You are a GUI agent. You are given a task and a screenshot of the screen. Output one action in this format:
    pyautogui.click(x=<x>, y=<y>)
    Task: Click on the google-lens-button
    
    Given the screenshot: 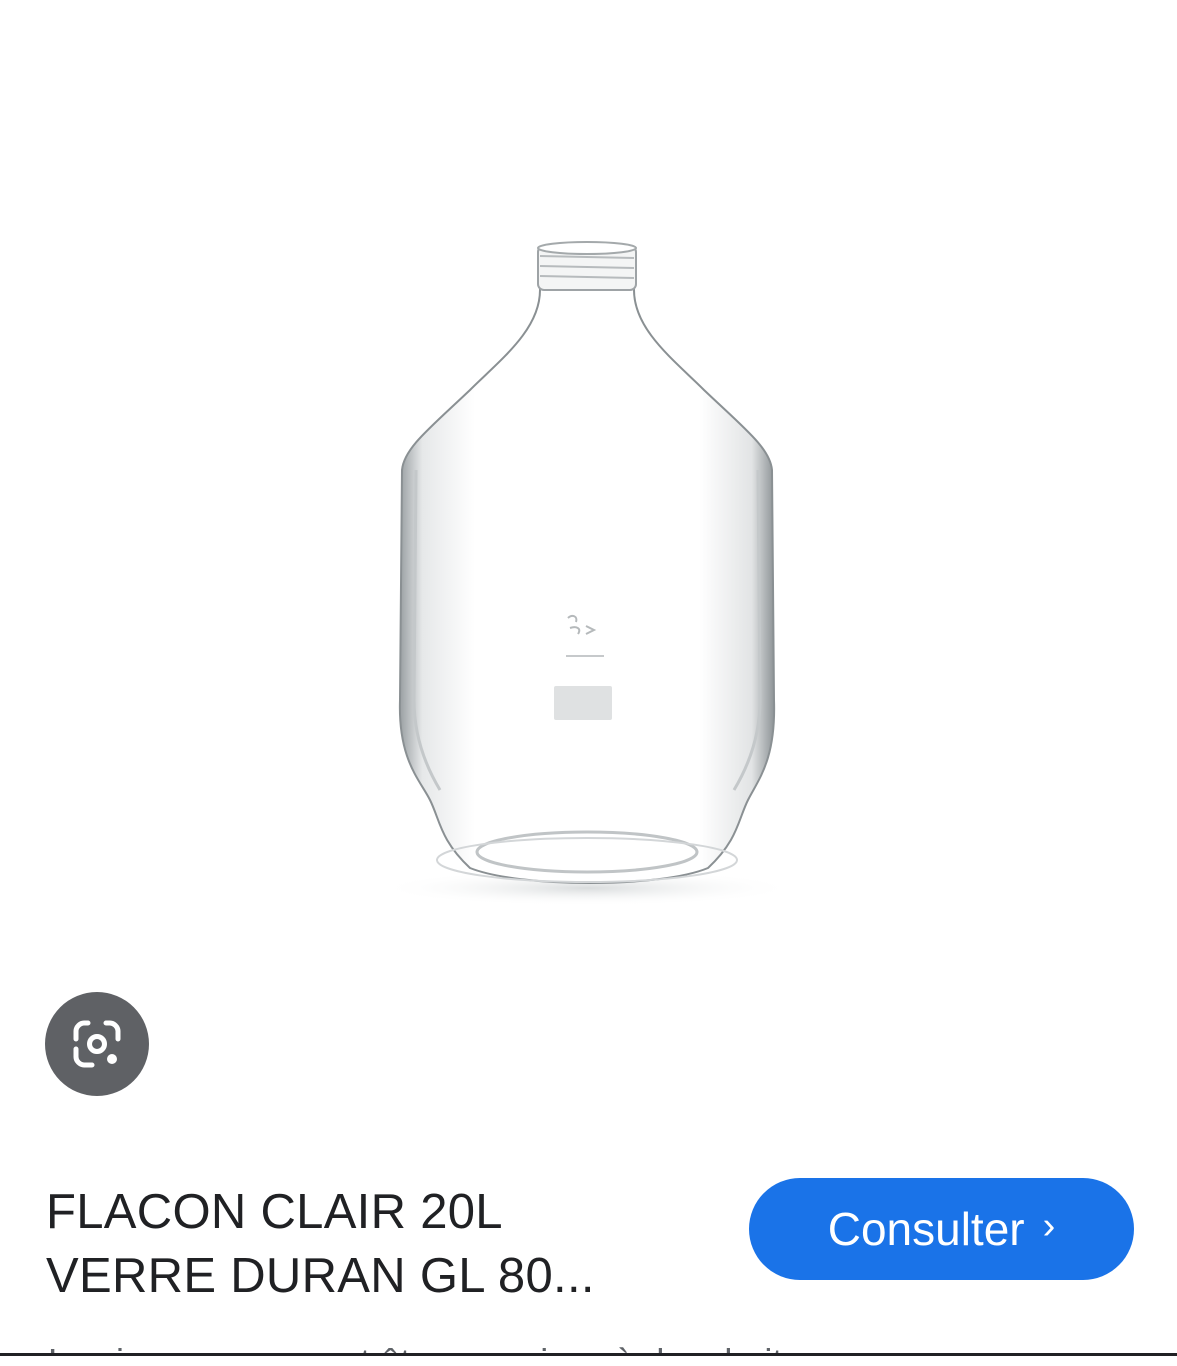 What is the action you would take?
    pyautogui.click(x=97, y=1044)
    